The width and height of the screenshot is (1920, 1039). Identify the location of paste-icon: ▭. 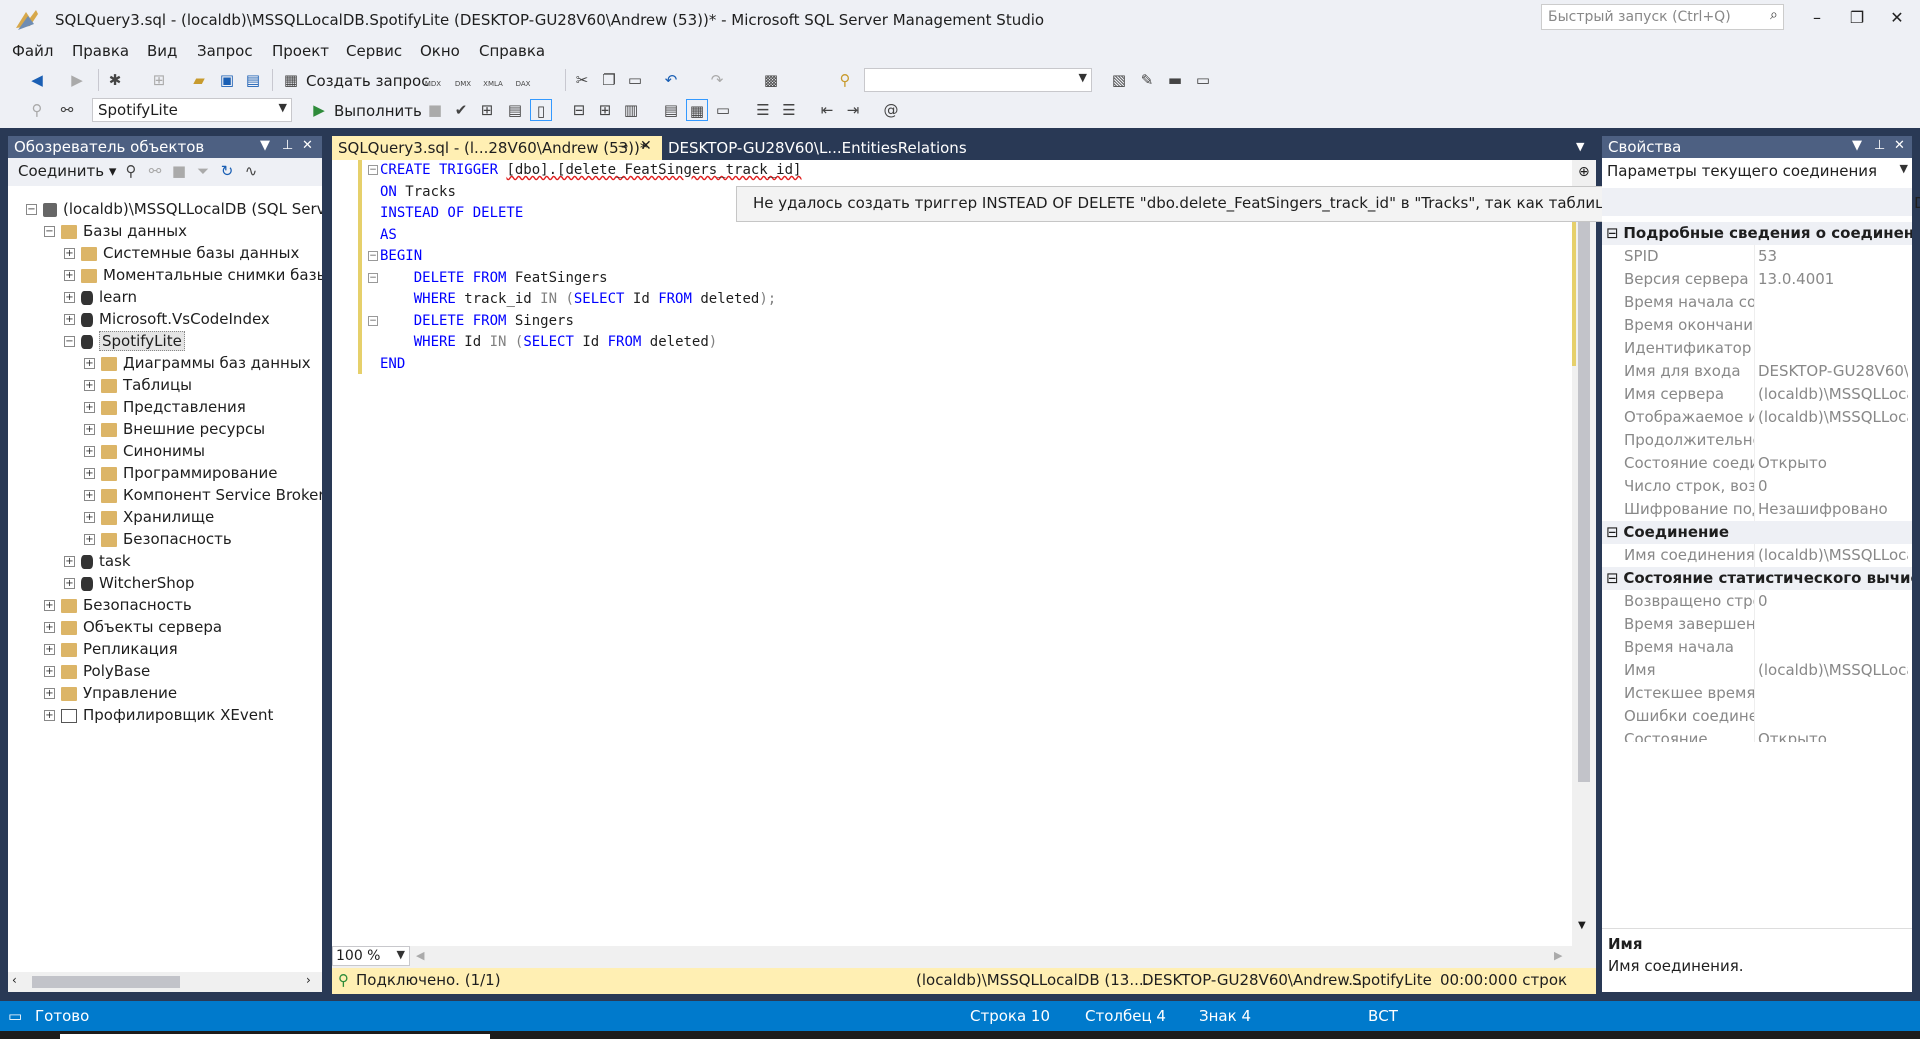
(635, 80).